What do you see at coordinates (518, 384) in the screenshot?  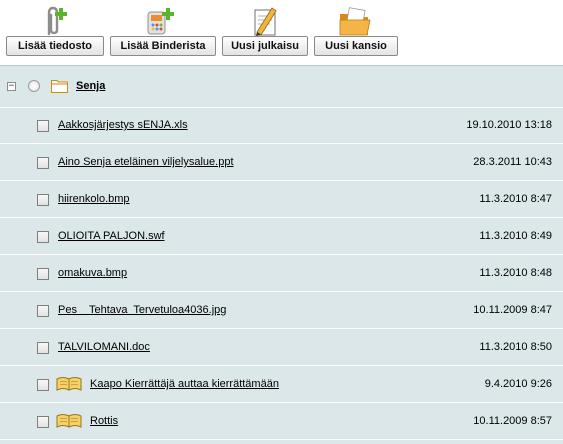 I see `file-date: 9.4.2010 9:26` at bounding box center [518, 384].